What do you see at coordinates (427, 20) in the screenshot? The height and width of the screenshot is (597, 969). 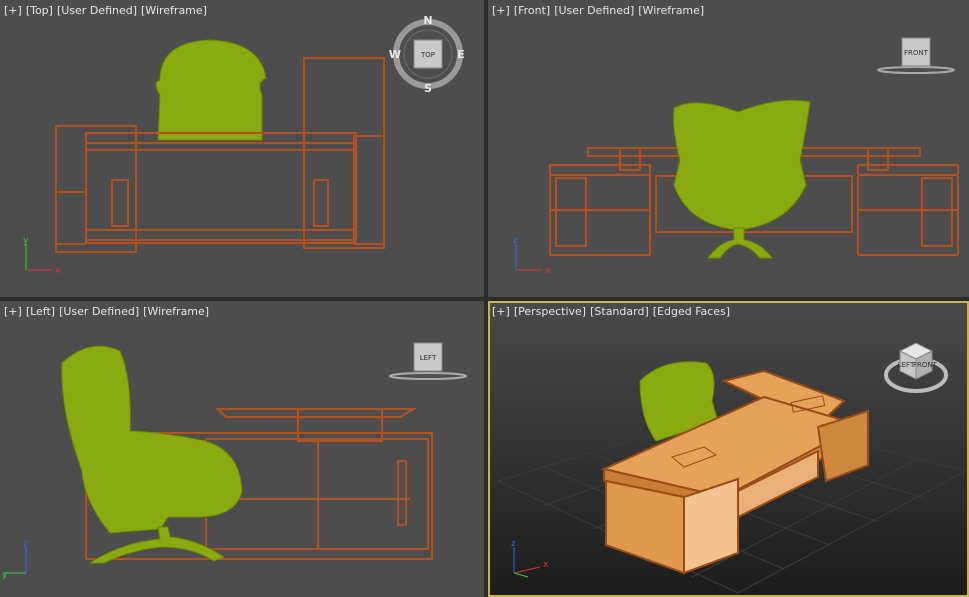 I see `compass-north: N` at bounding box center [427, 20].